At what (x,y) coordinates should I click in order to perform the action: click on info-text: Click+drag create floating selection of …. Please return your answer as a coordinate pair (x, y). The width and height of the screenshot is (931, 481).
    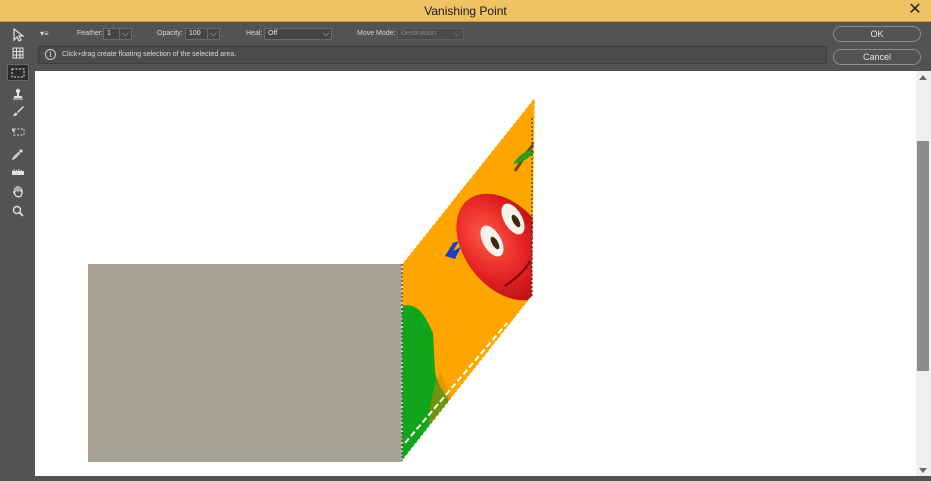
    Looking at the image, I should click on (149, 54).